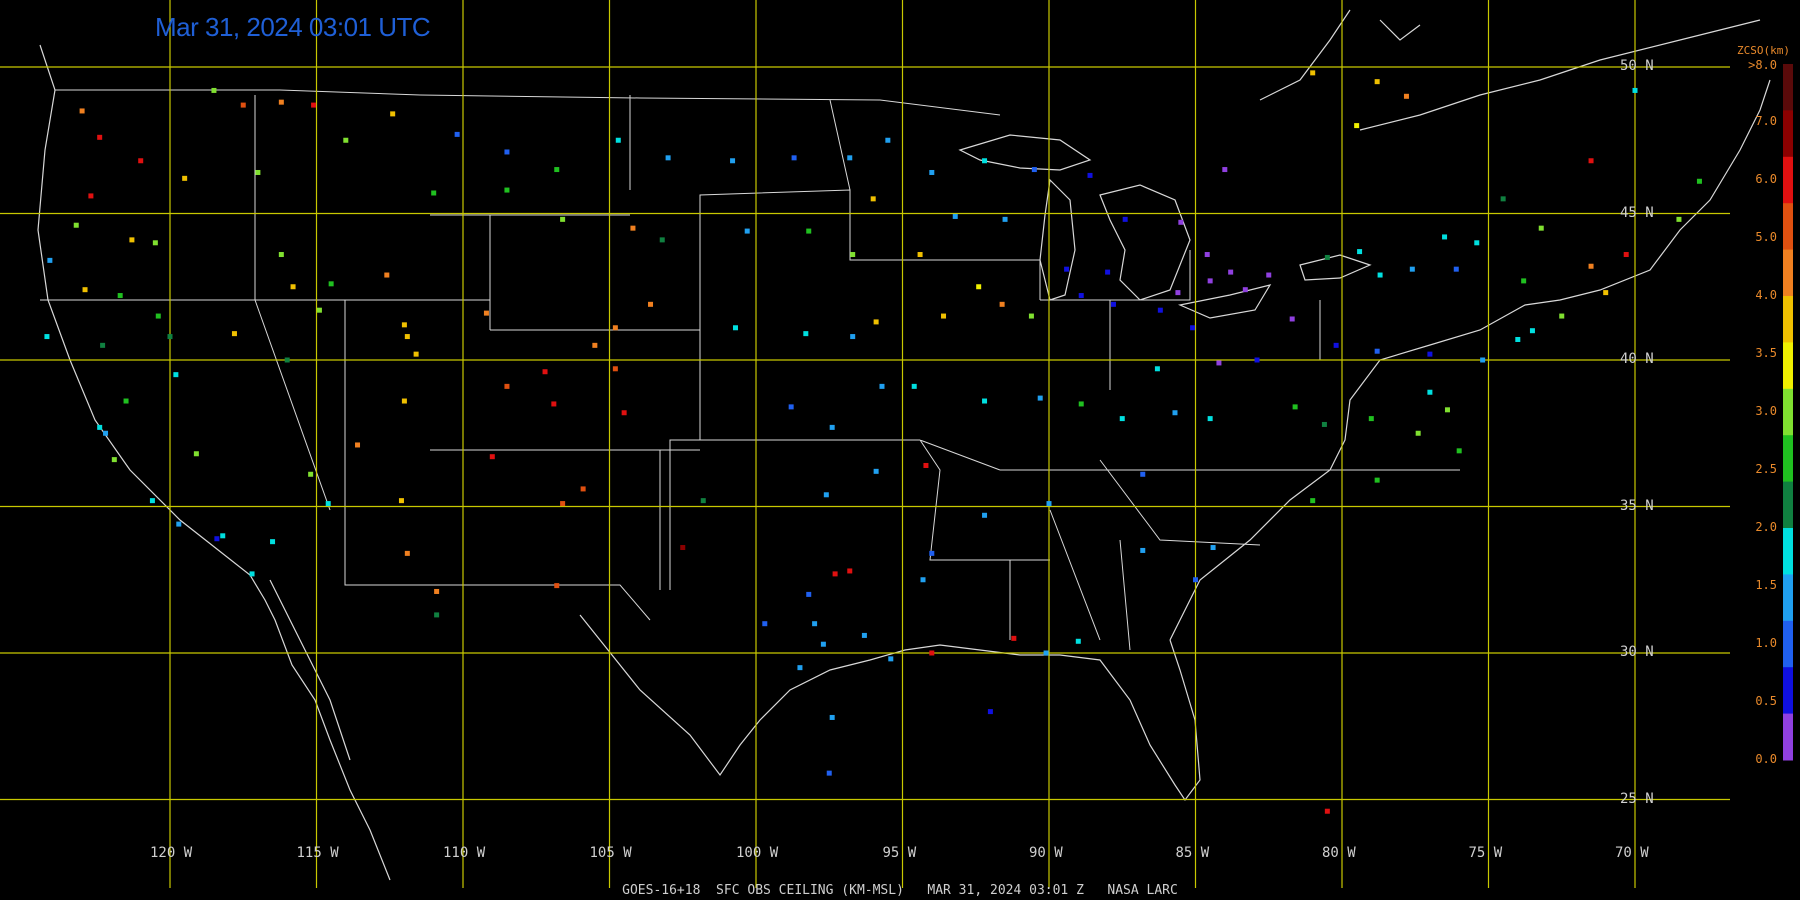  Describe the element at coordinates (1766, 411) in the screenshot. I see `scale-label: 3.0` at that location.